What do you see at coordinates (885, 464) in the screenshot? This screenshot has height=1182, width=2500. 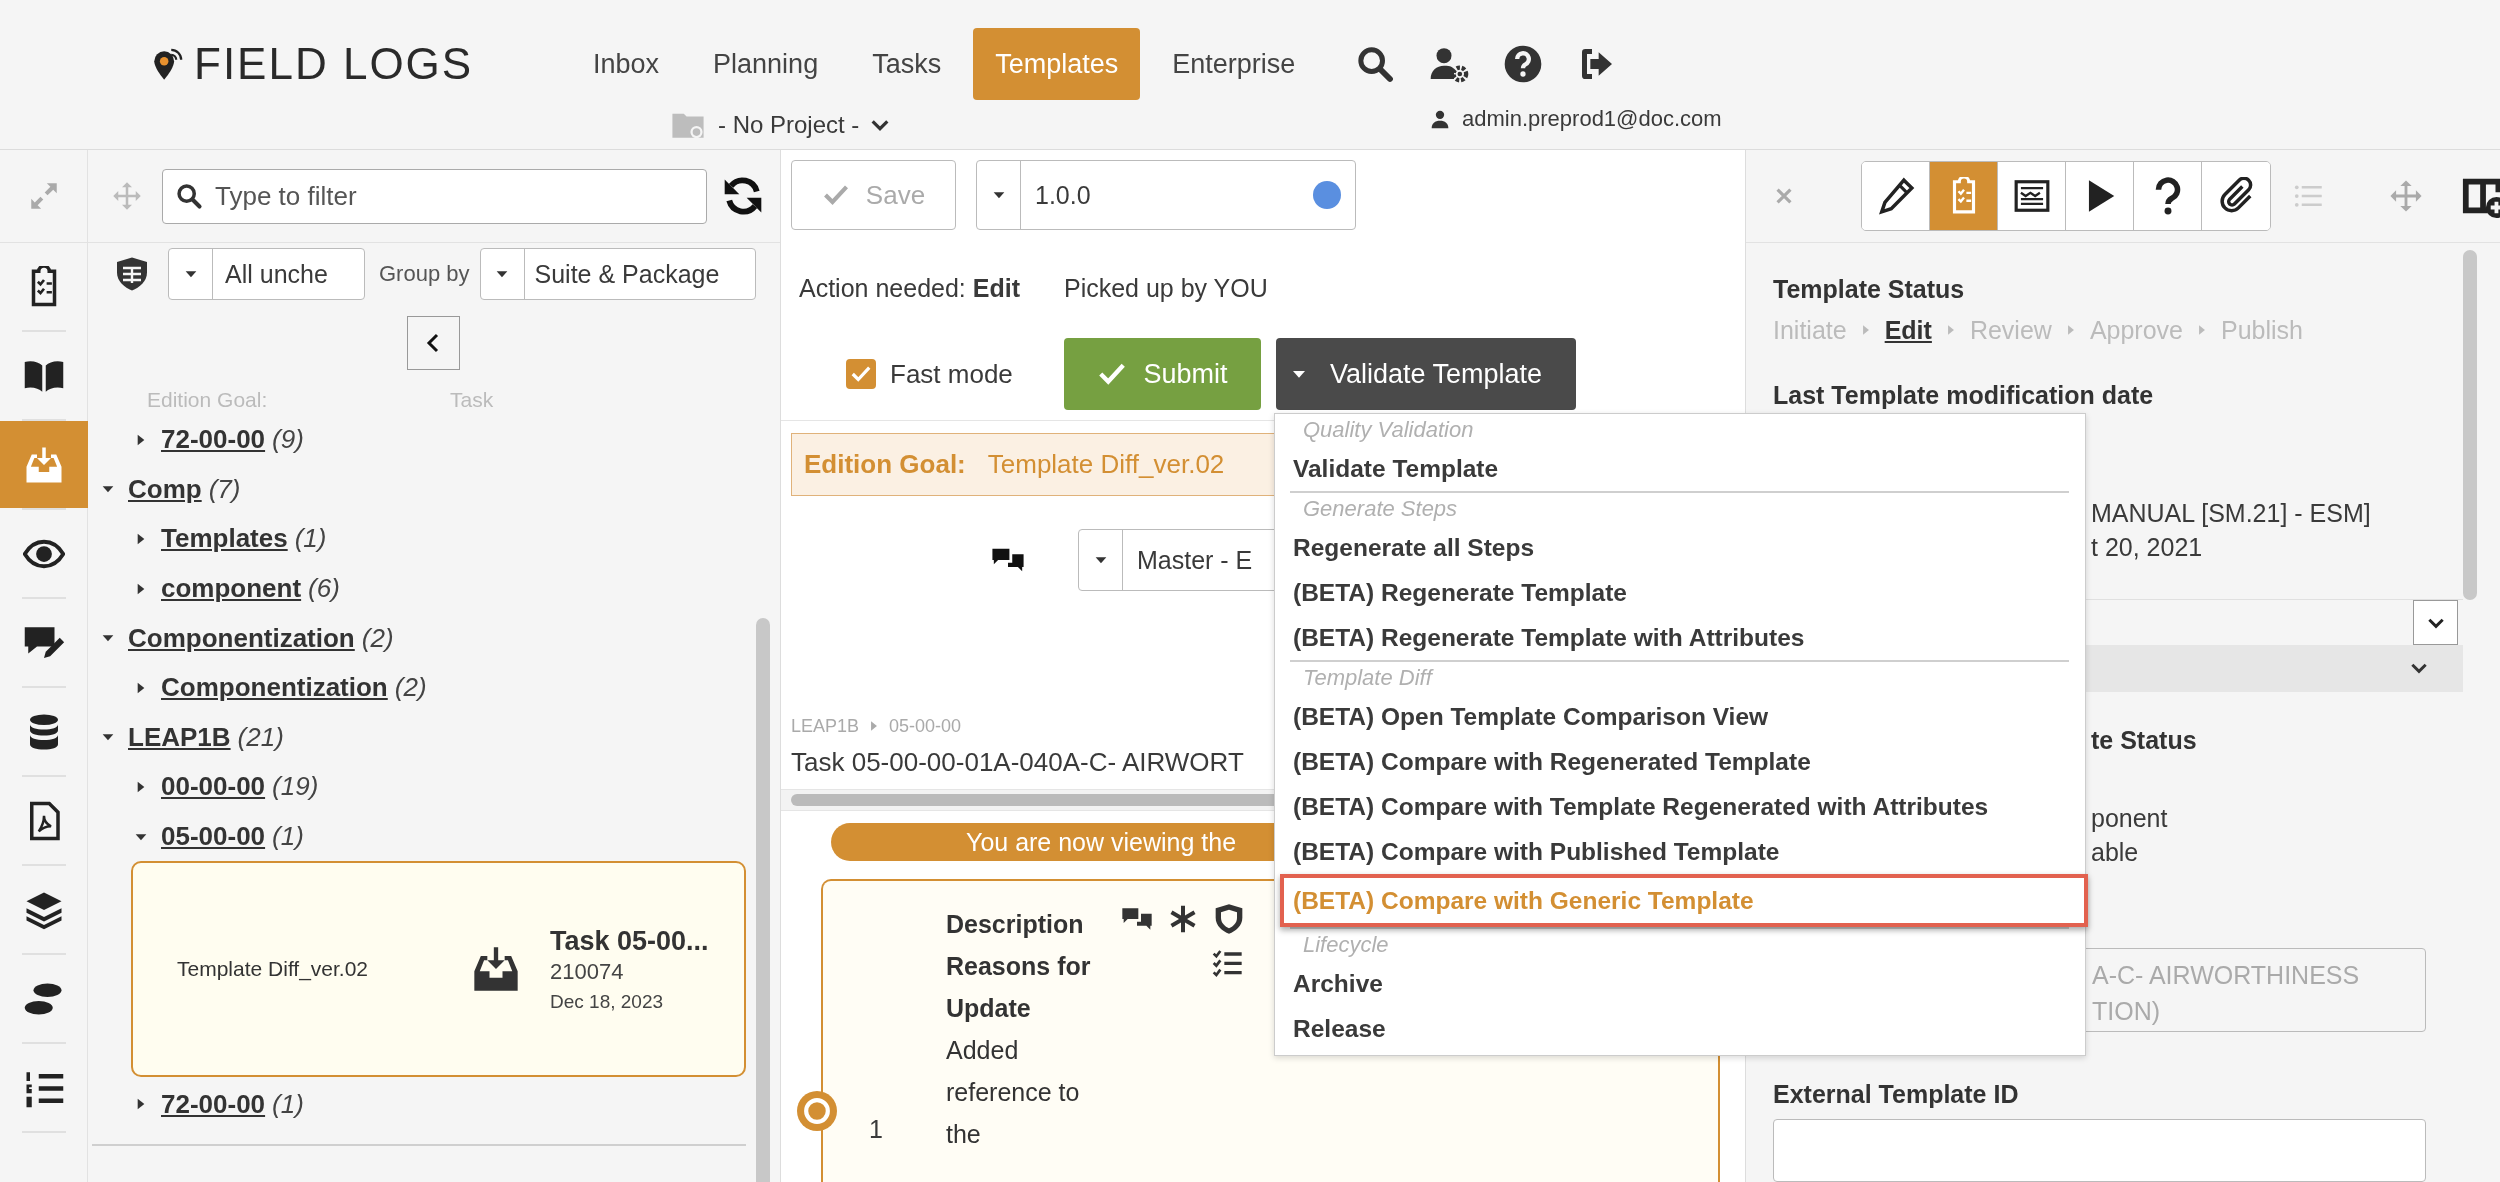 I see `edition-goal-label: Edition Goal:` at bounding box center [885, 464].